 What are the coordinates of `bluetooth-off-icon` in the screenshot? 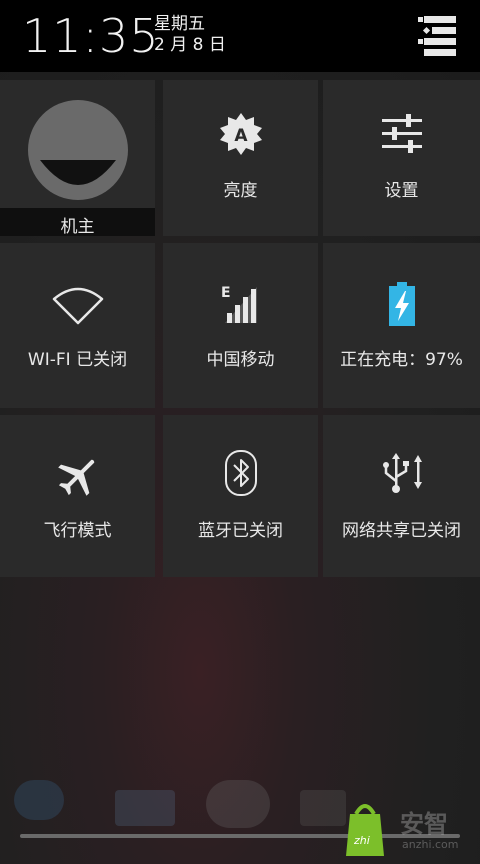 It's located at (240, 473).